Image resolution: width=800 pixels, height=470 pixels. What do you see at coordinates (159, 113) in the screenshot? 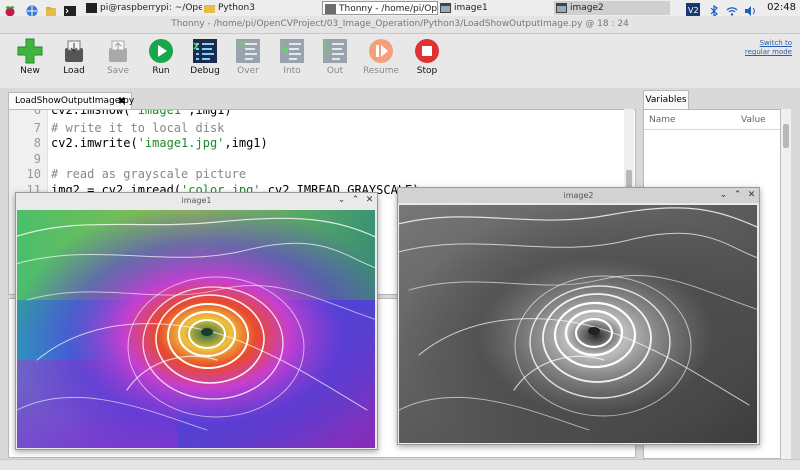
I see `code-string: 'image1'` at bounding box center [159, 113].